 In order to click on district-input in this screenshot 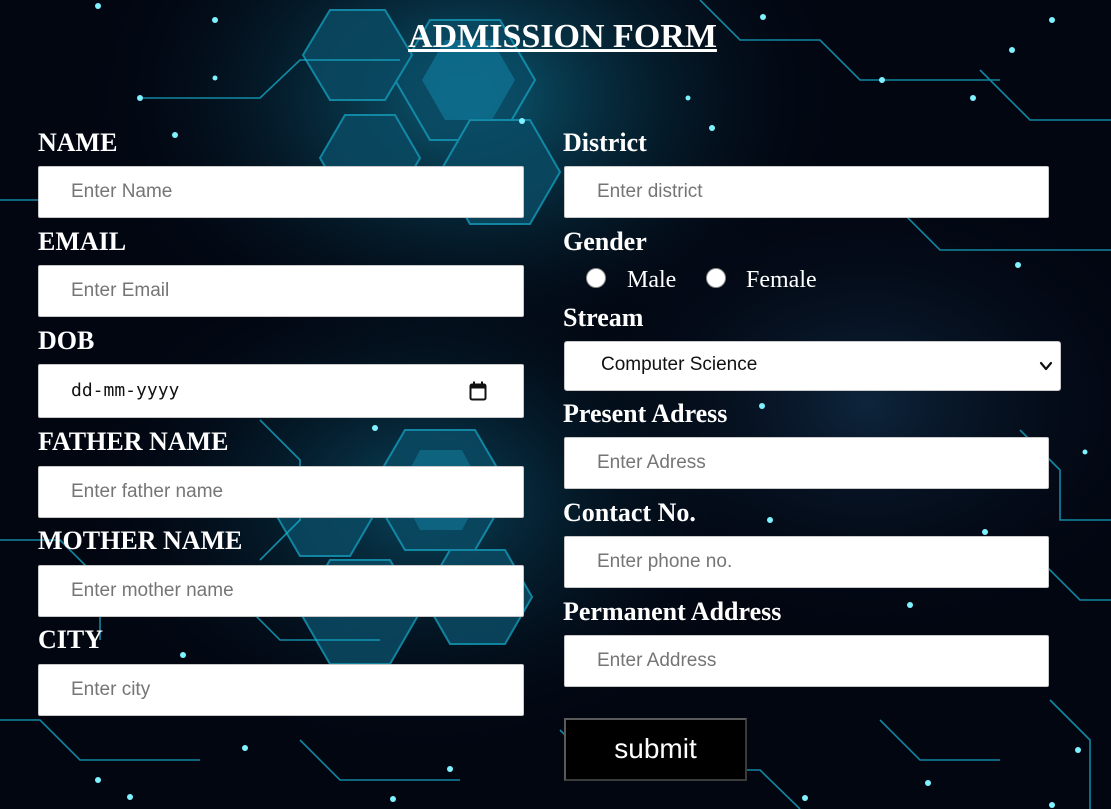, I will do `click(806, 192)`.